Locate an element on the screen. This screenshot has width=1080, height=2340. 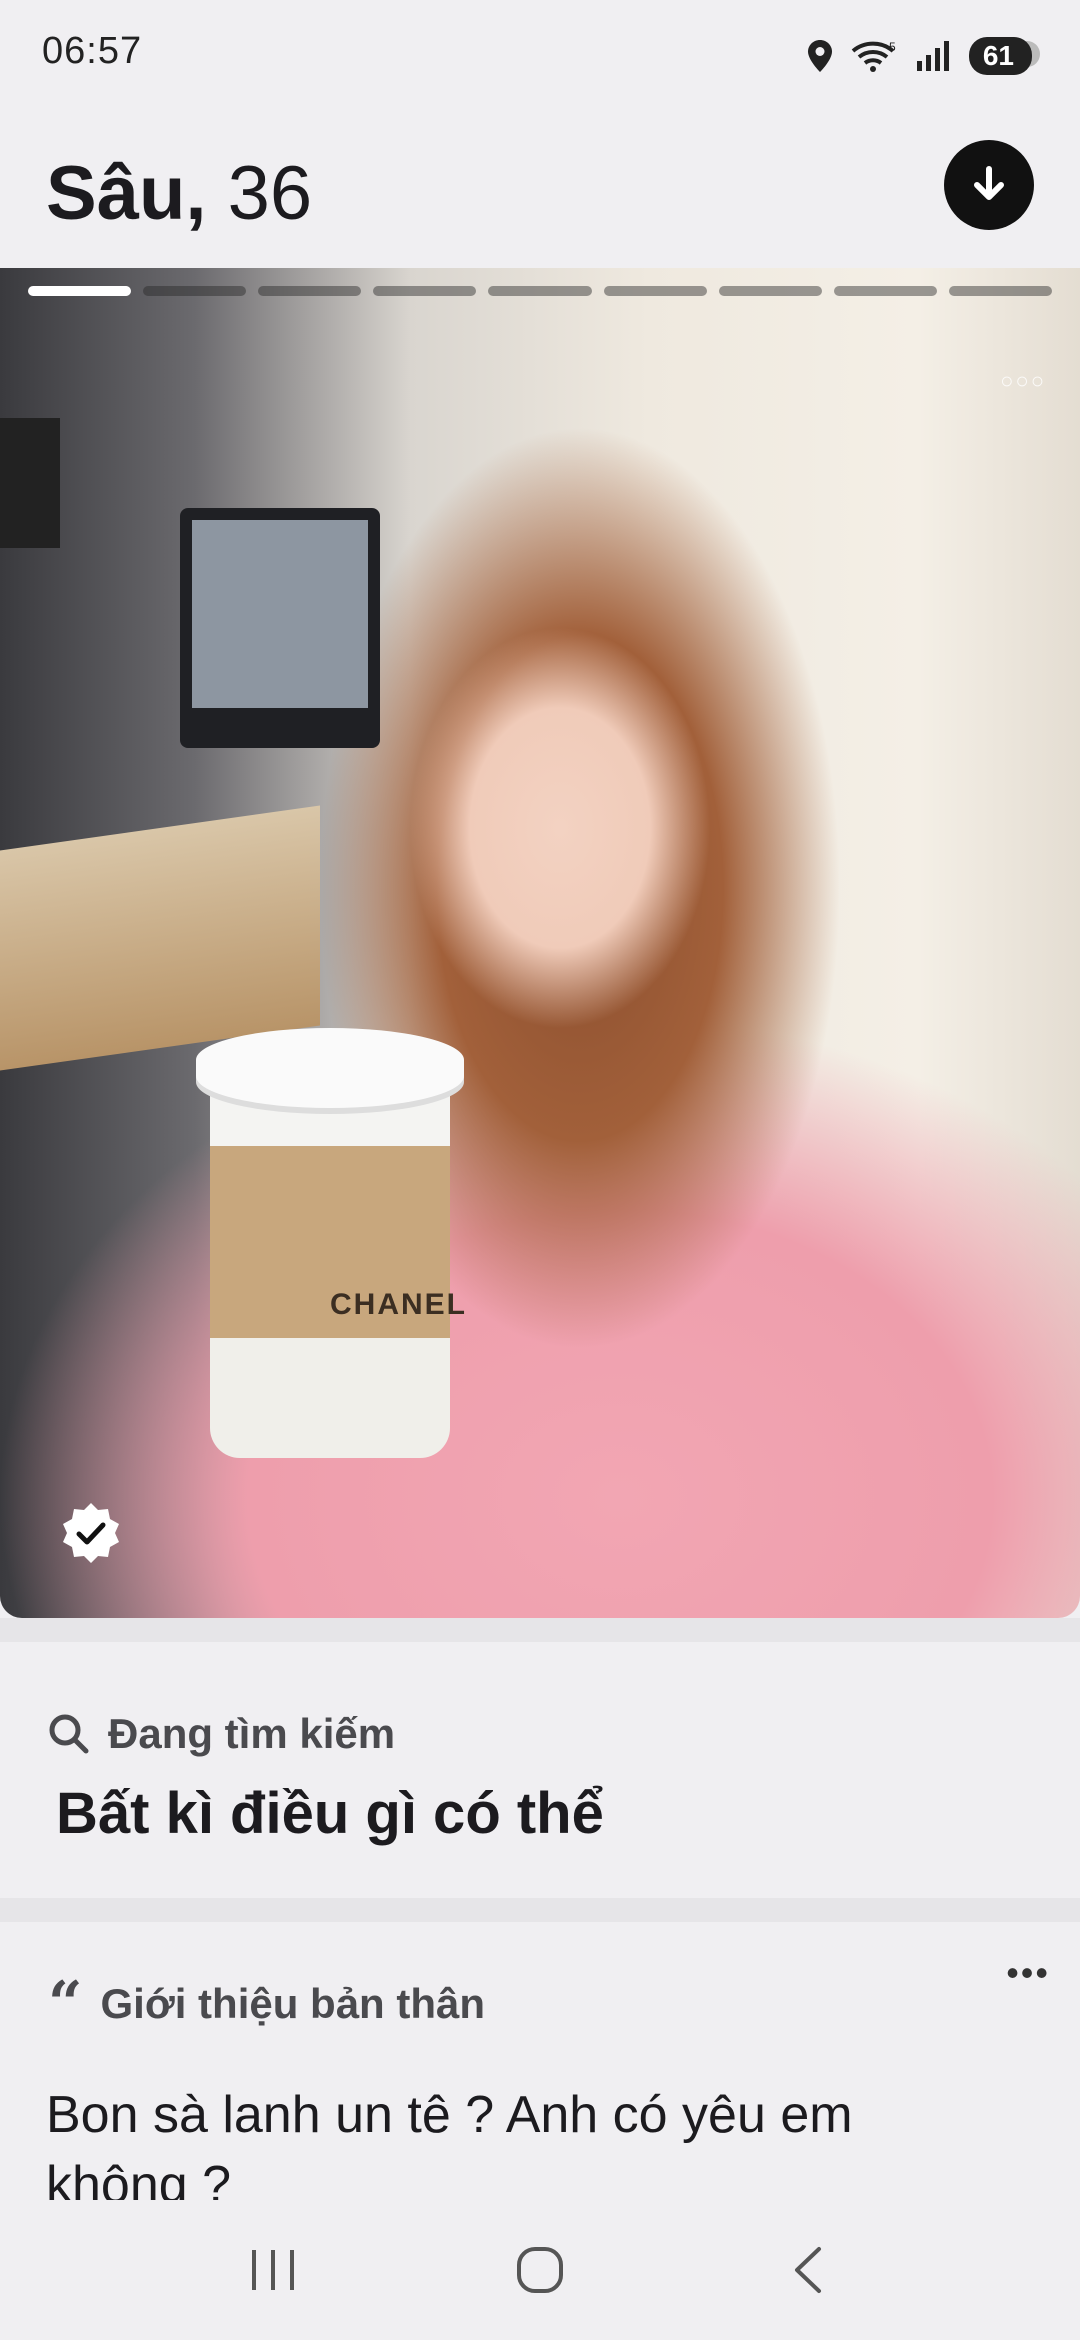
profile-name-age: Sâu, 36 is located at coordinates (179, 193).